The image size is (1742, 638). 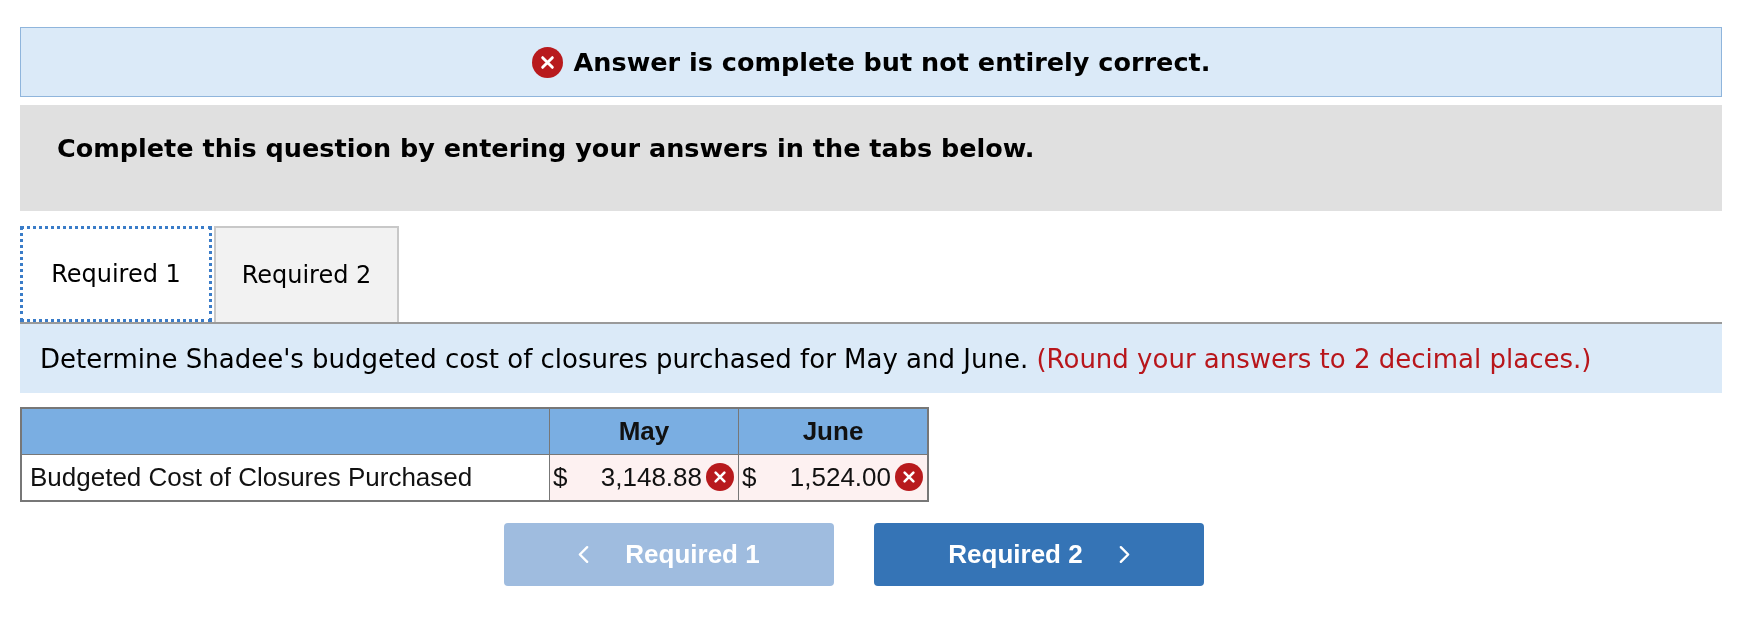 What do you see at coordinates (892, 62) in the screenshot?
I see `feedback-message: Answer is complete but not entirely correct.` at bounding box center [892, 62].